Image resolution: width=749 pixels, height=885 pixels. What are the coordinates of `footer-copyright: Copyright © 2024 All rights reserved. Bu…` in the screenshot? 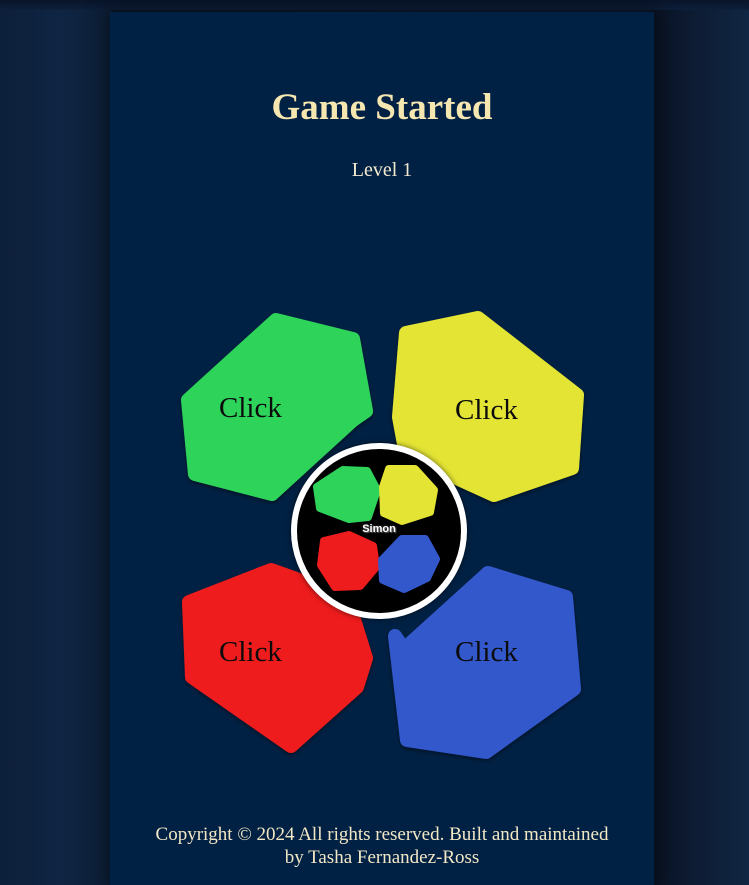 It's located at (382, 846).